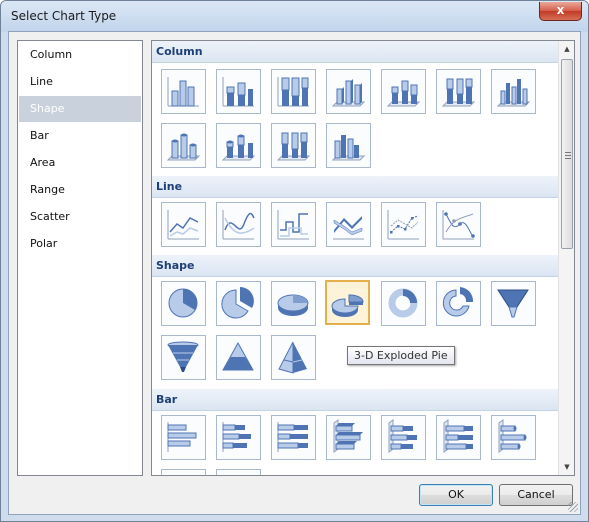 The width and height of the screenshot is (589, 522). I want to click on category-item-bar: Bar, so click(80, 136).